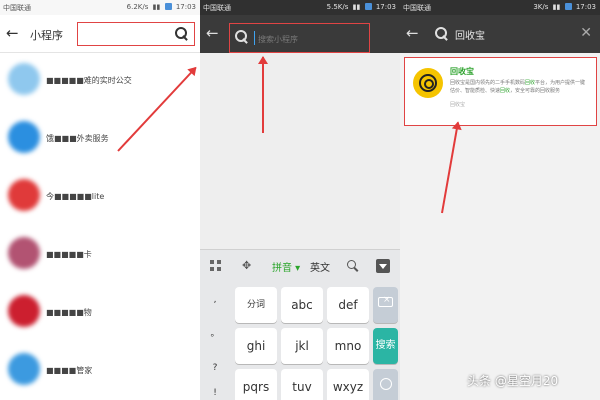 The height and width of the screenshot is (400, 600). What do you see at coordinates (256, 346) in the screenshot?
I see `key-ghi: ghi` at bounding box center [256, 346].